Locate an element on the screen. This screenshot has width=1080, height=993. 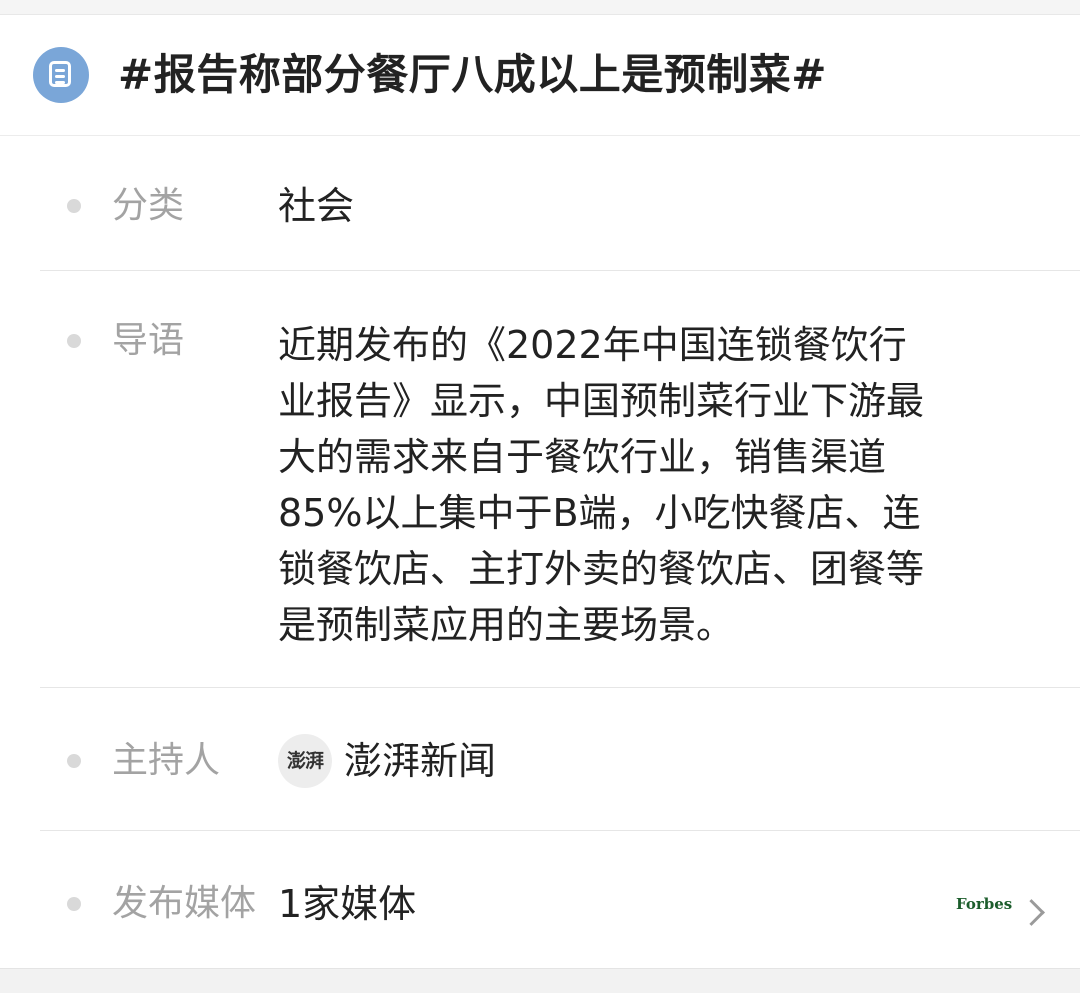
host-avatar: 澎湃 is located at coordinates (305, 761).